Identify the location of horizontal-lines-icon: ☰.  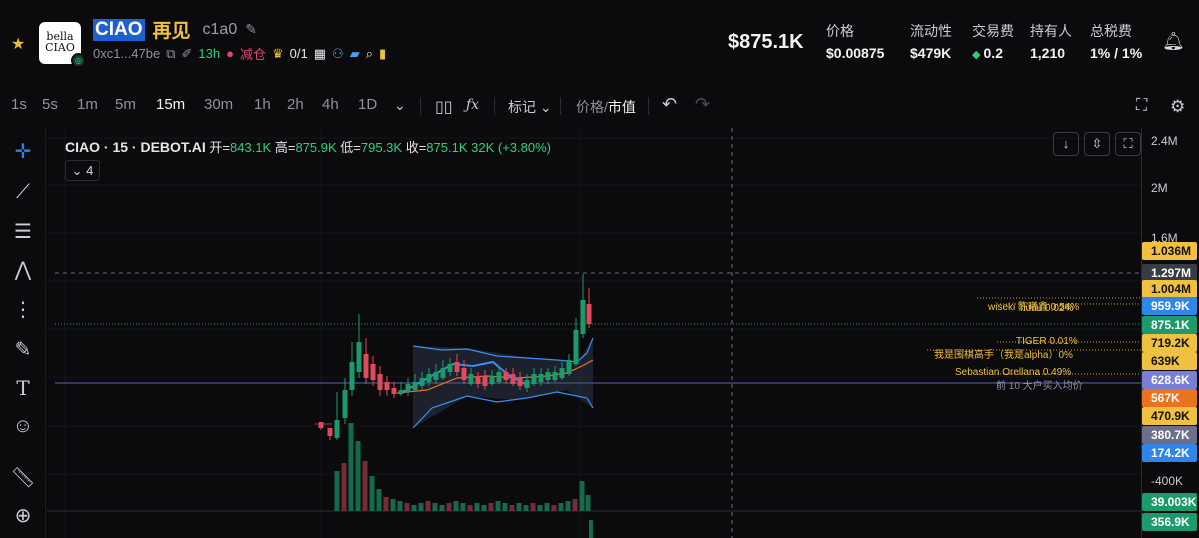
(23, 232).